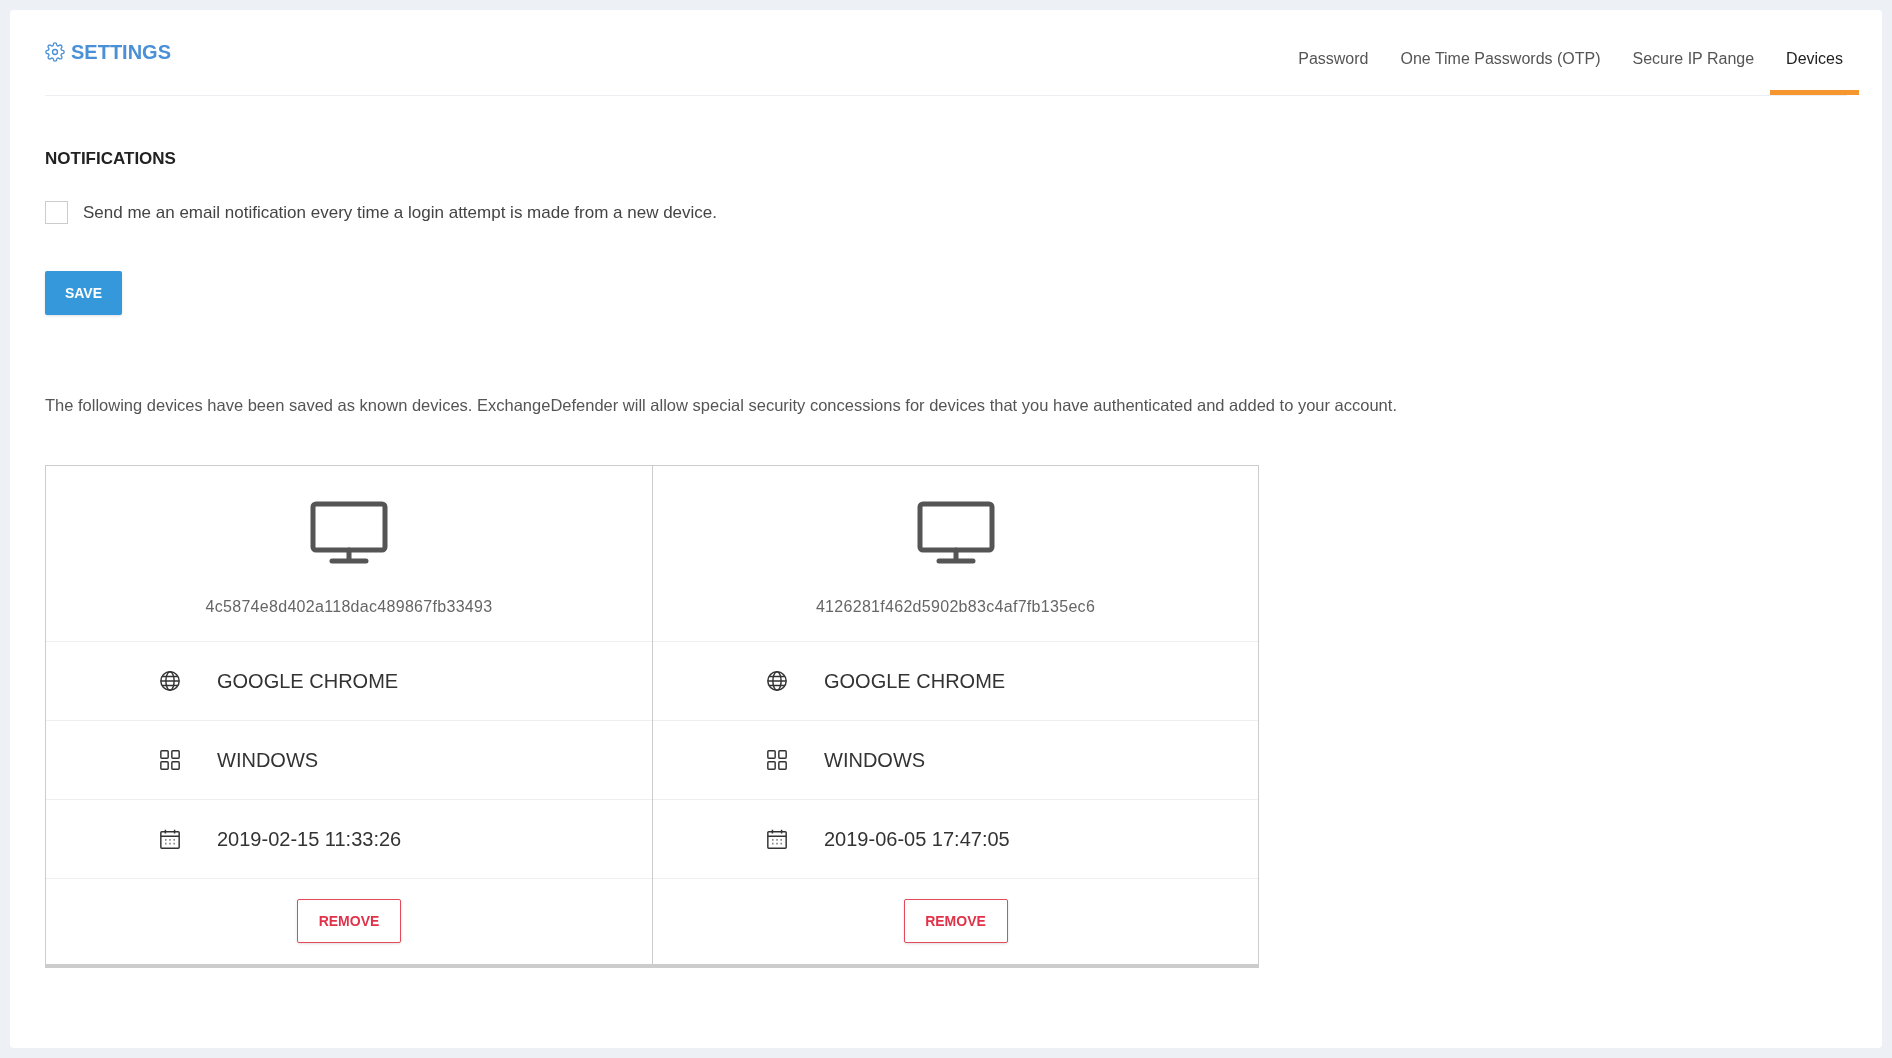 The width and height of the screenshot is (1892, 1058). I want to click on checkbox-label: Send me an email notification every time a login attempt is made from a new device., so click(400, 212).